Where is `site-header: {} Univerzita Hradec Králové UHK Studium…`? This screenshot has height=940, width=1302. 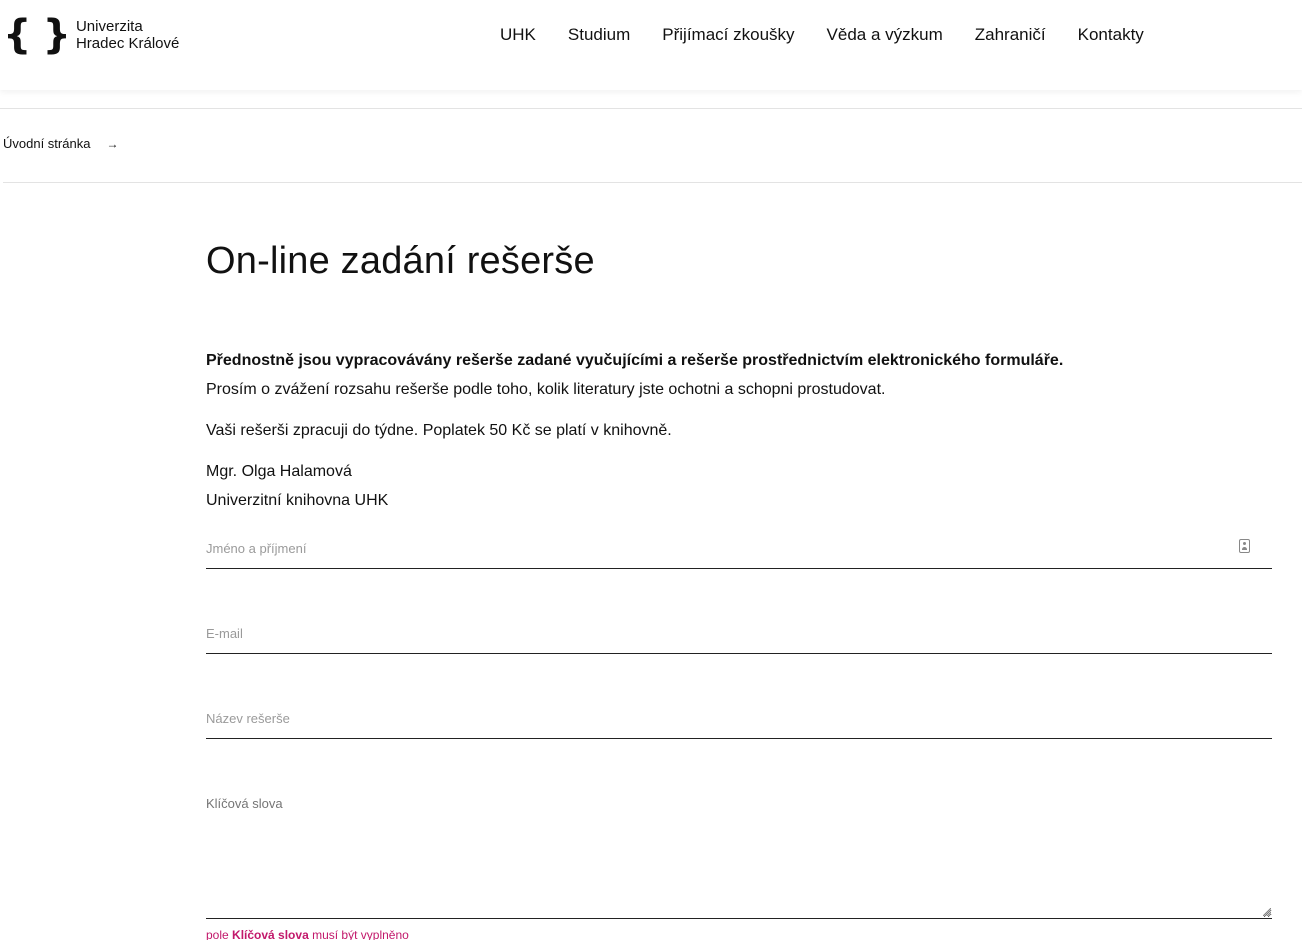 site-header: {} Univerzita Hradec Králové UHK Studium… is located at coordinates (651, 45).